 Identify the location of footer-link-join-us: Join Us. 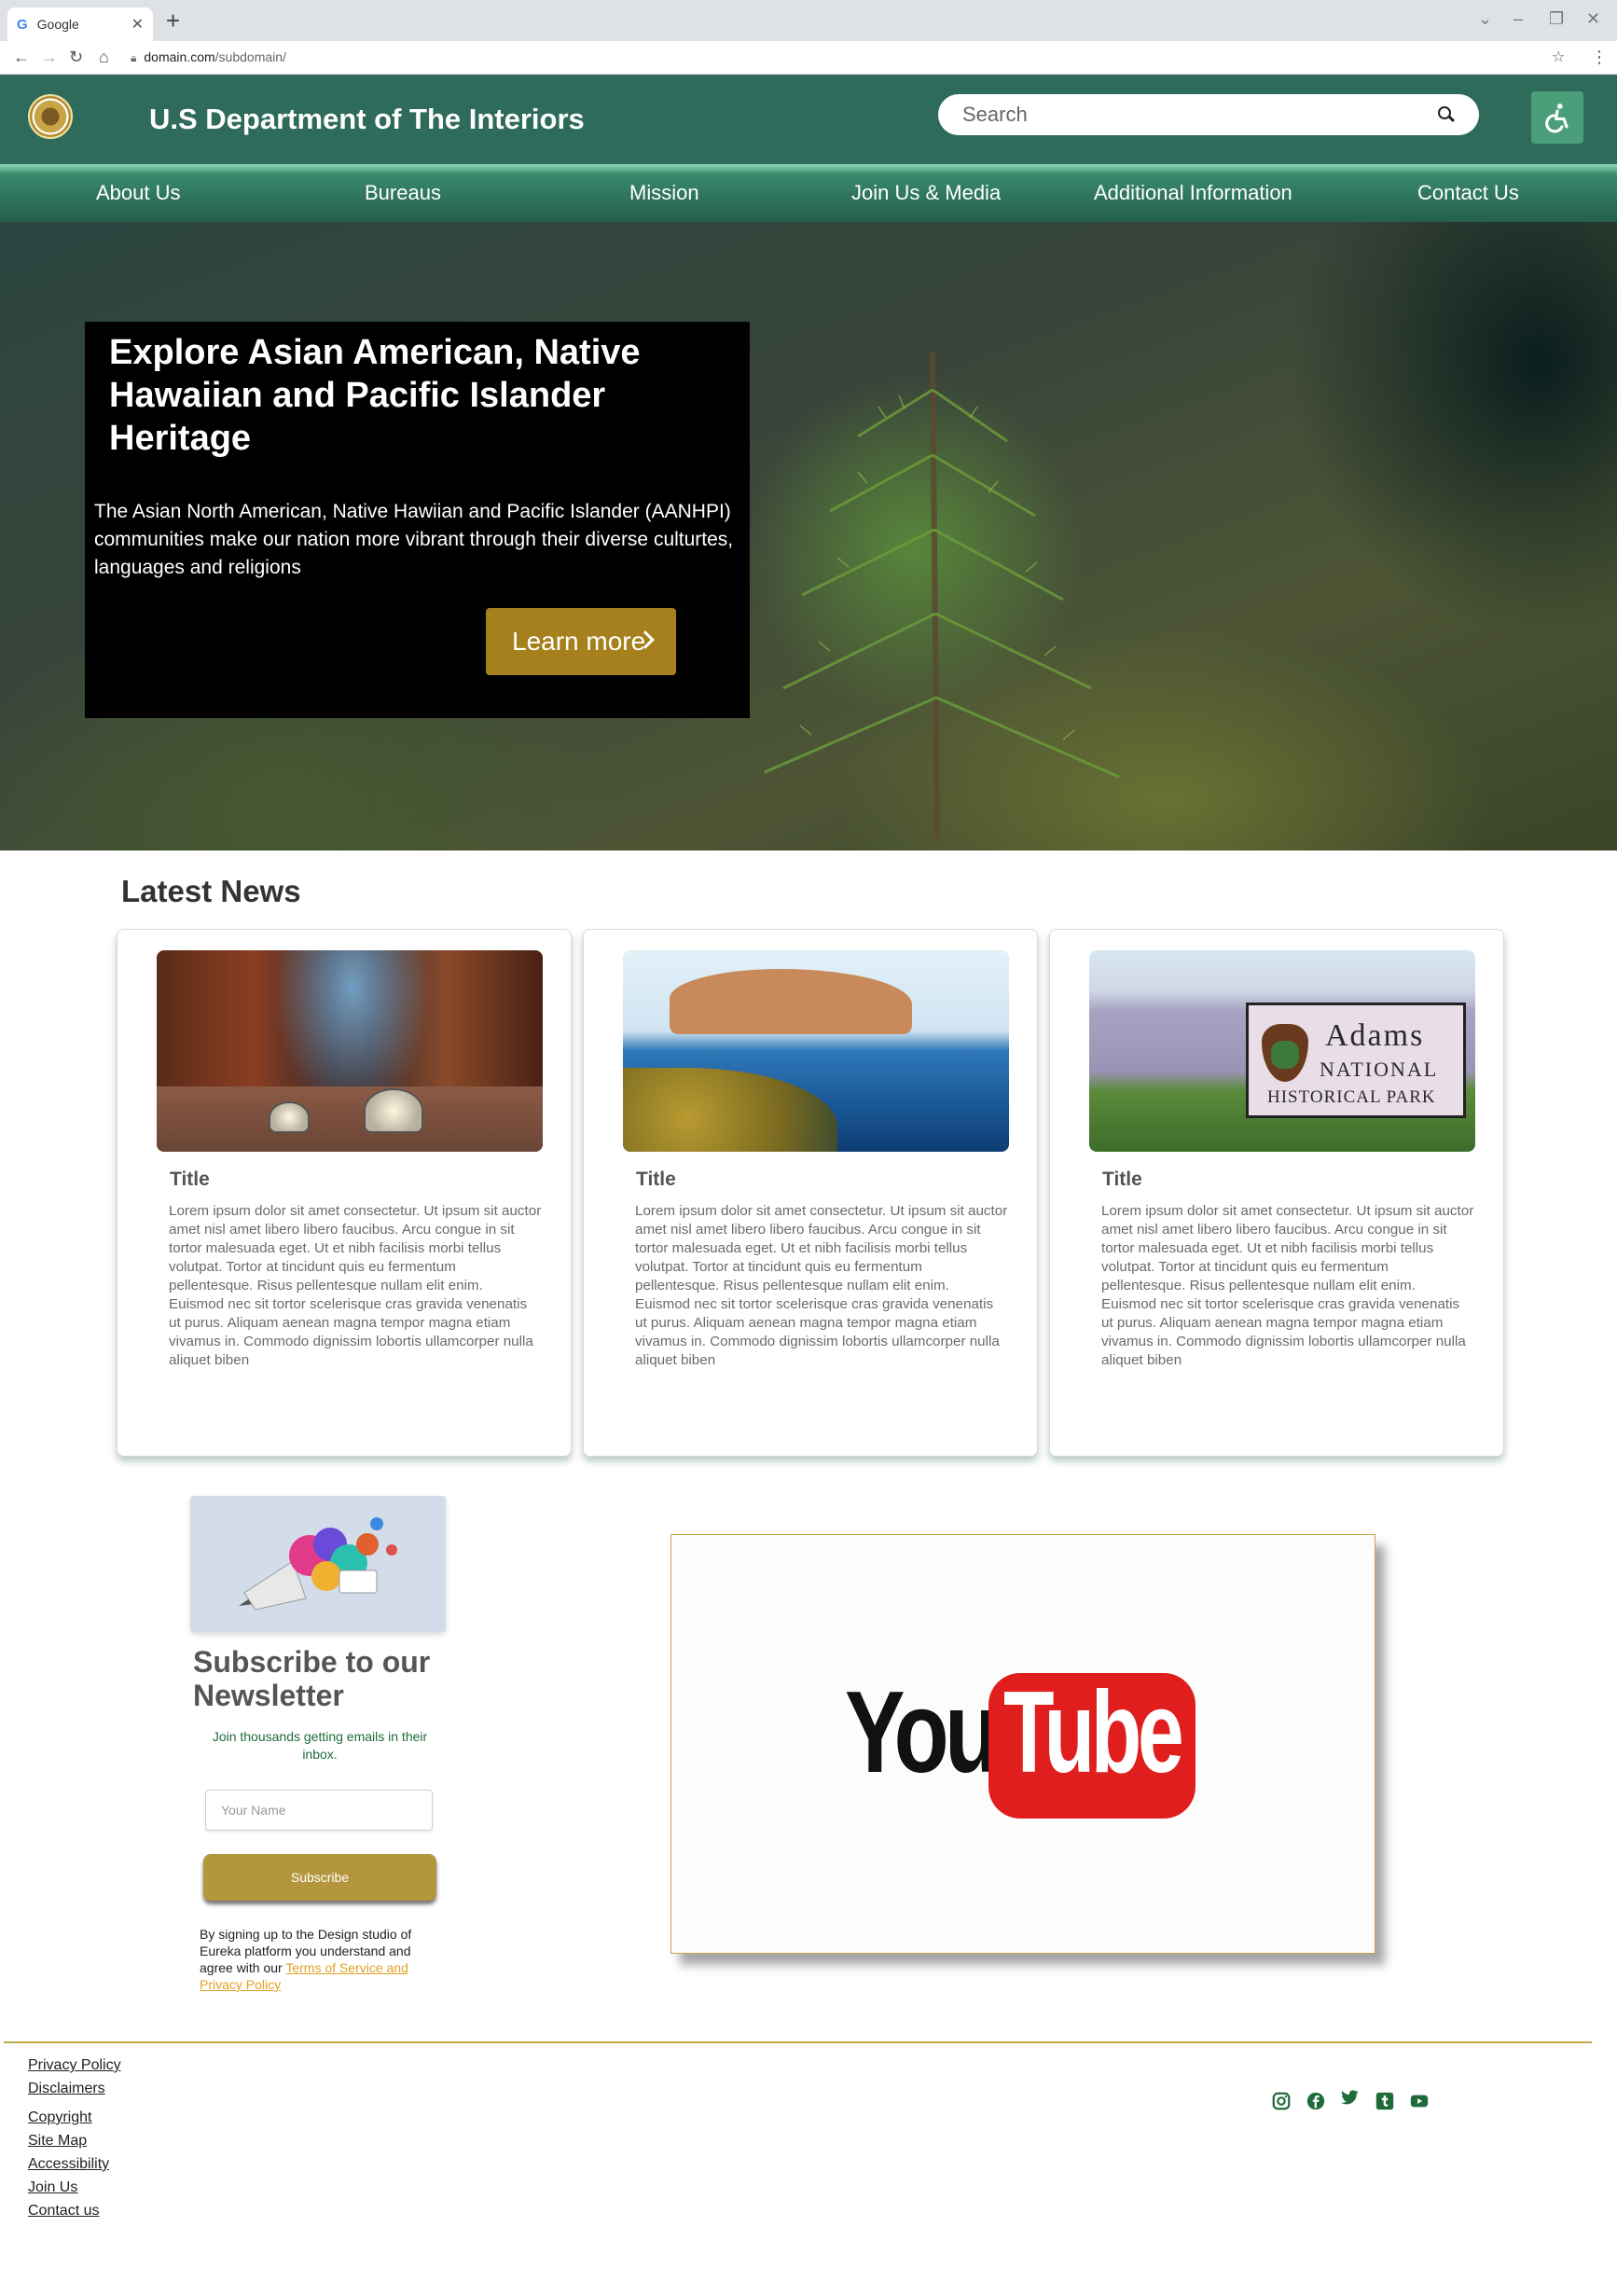
(52, 2187).